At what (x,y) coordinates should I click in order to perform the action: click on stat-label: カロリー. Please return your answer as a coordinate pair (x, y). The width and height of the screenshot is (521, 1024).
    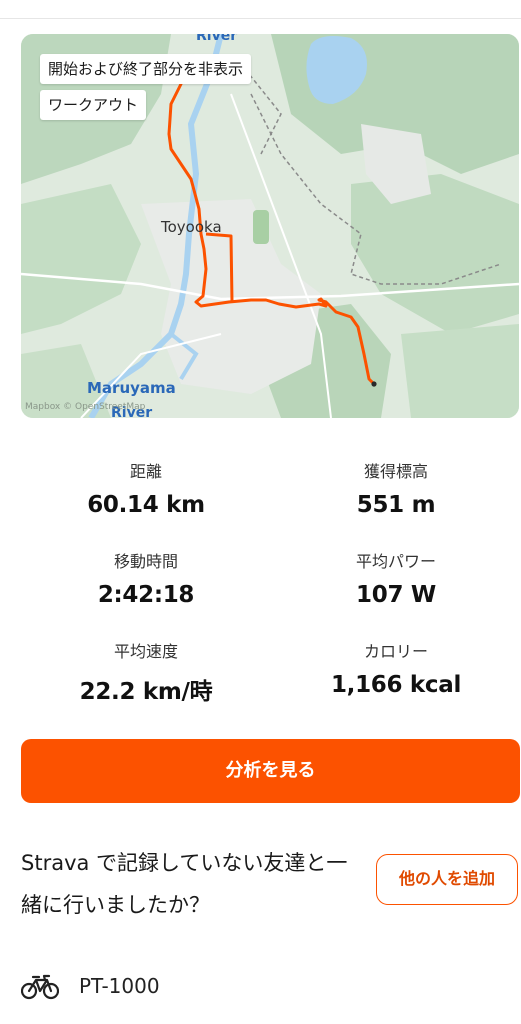
    Looking at the image, I should click on (395, 651).